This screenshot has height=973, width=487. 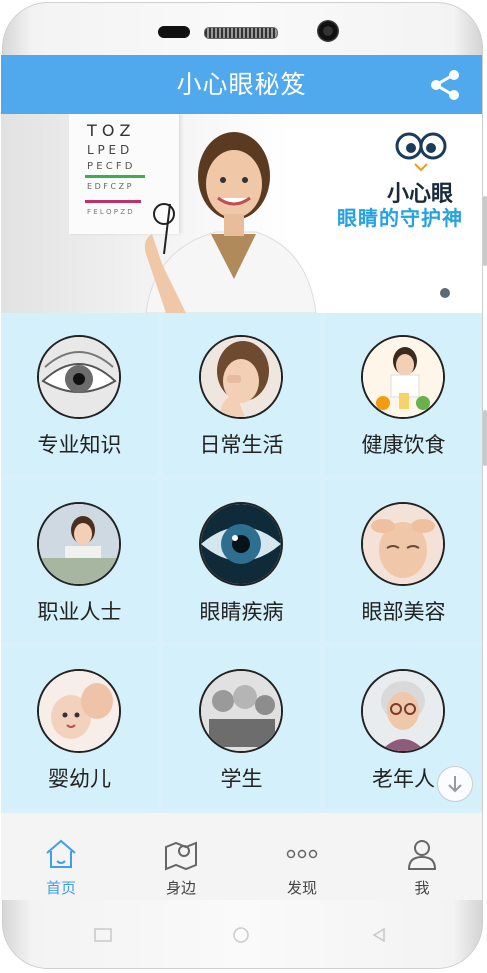 What do you see at coordinates (230, 222) in the screenshot?
I see `doctor-photo` at bounding box center [230, 222].